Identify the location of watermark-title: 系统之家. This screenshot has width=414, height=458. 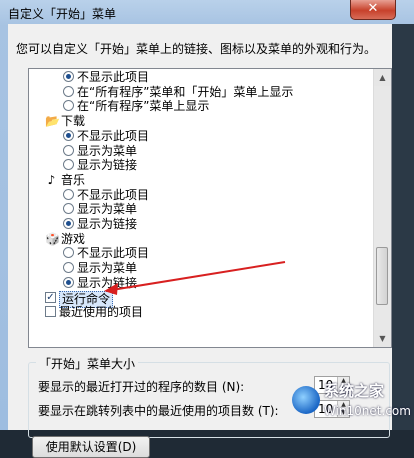
(354, 391).